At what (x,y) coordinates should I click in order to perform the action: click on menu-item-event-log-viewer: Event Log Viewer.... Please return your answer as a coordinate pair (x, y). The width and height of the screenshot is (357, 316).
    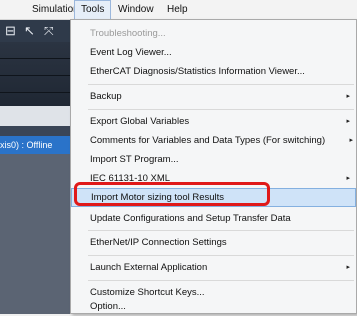
    Looking at the image, I should click on (213, 52).